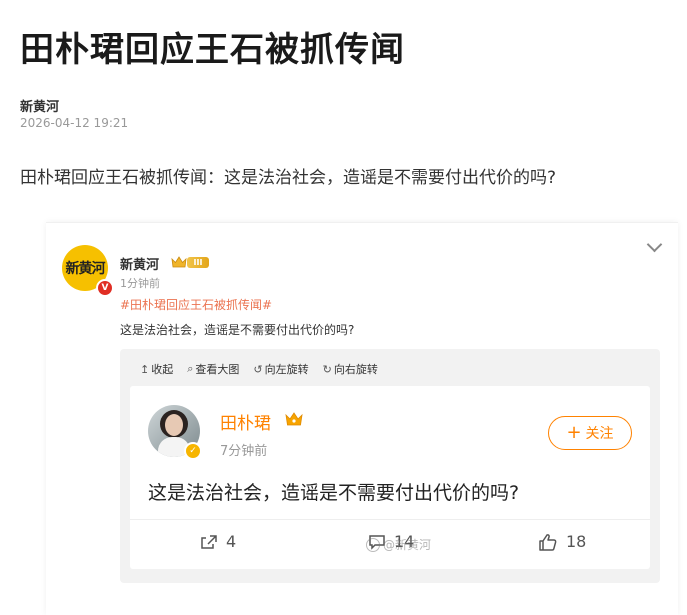 Image resolution: width=687 pixels, height=615 pixels. I want to click on embedded-text: 这是法治社会，造谣是不需要付出代价的吗?, so click(334, 493).